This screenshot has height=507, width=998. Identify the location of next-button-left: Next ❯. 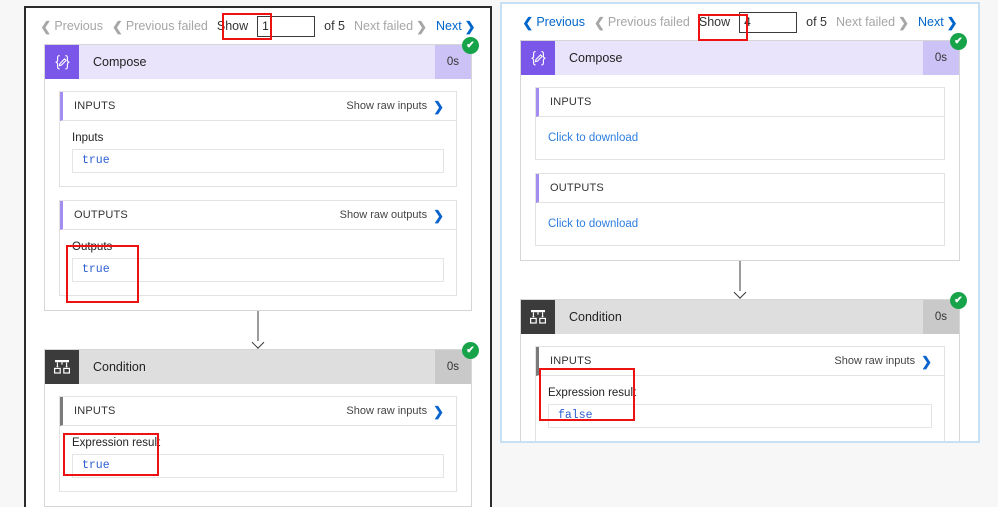
(456, 26).